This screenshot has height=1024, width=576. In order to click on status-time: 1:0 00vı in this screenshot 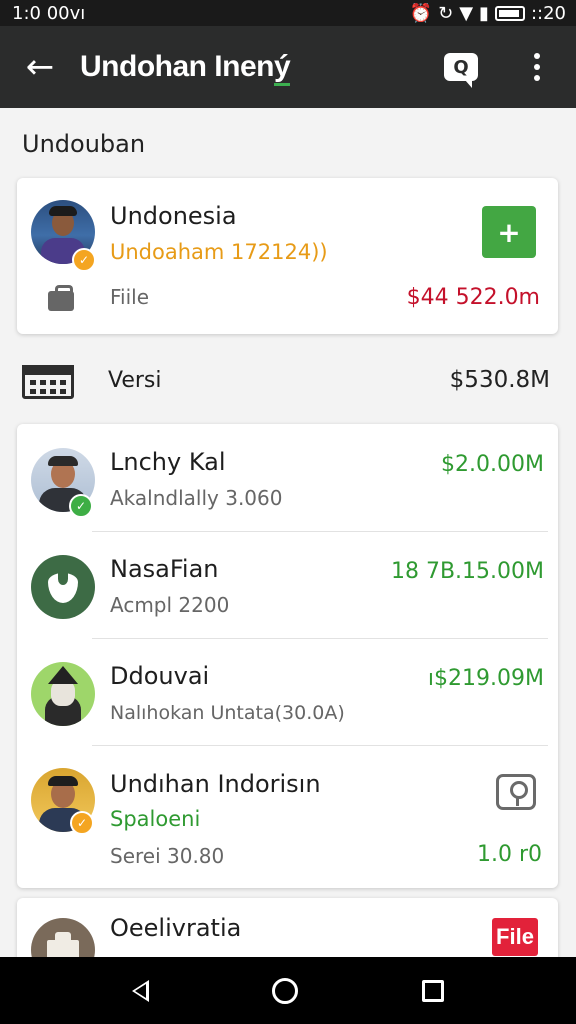, I will do `click(49, 13)`.